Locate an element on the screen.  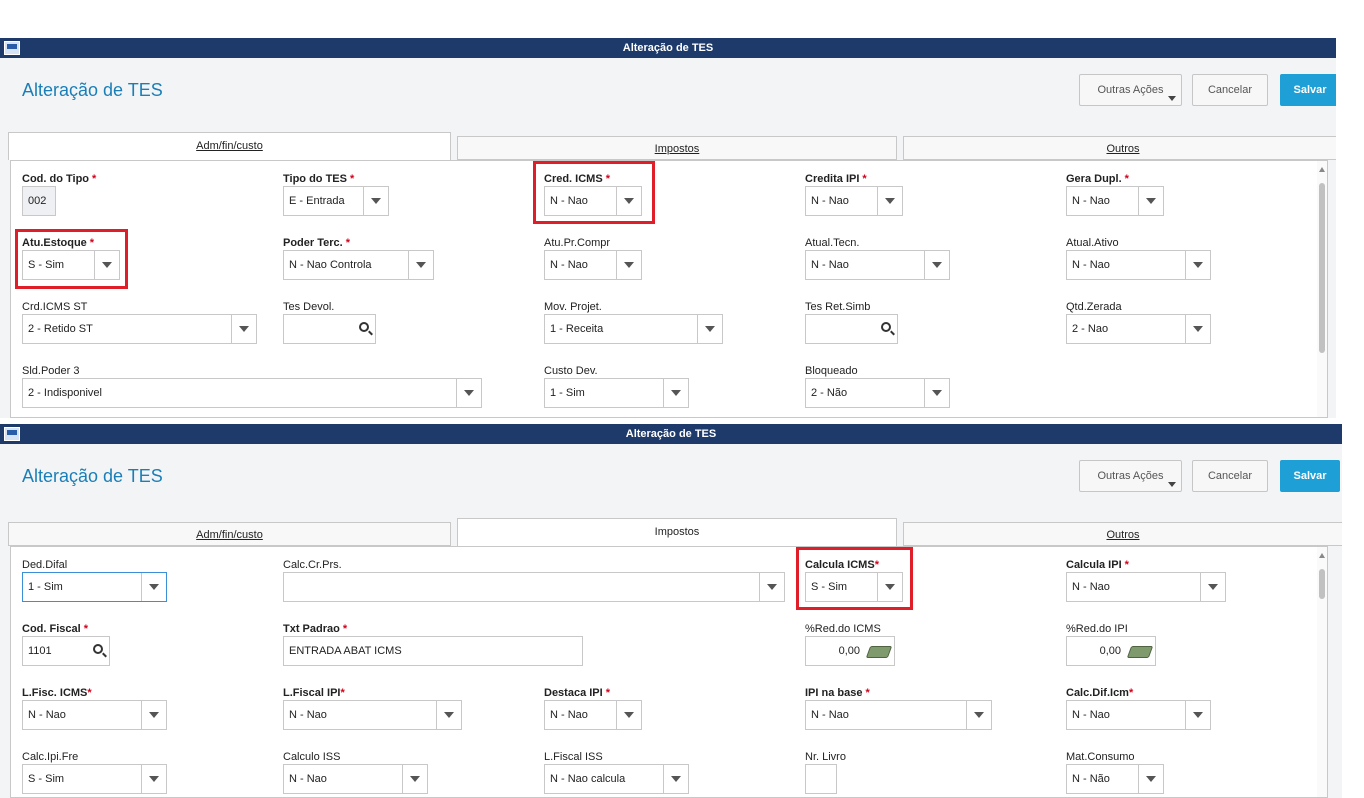
txt-padrao-input: ENTRADA ABAT ICMS is located at coordinates (433, 651).